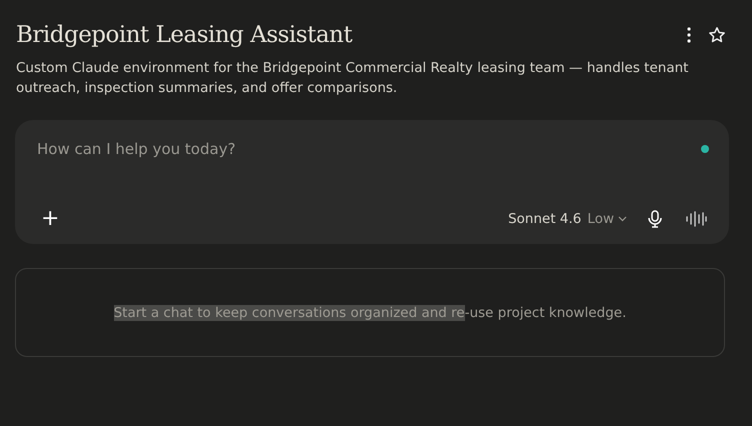 This screenshot has width=752, height=426. Describe the element at coordinates (337, 149) in the screenshot. I see `message-input-field: How can I help you today?` at that location.